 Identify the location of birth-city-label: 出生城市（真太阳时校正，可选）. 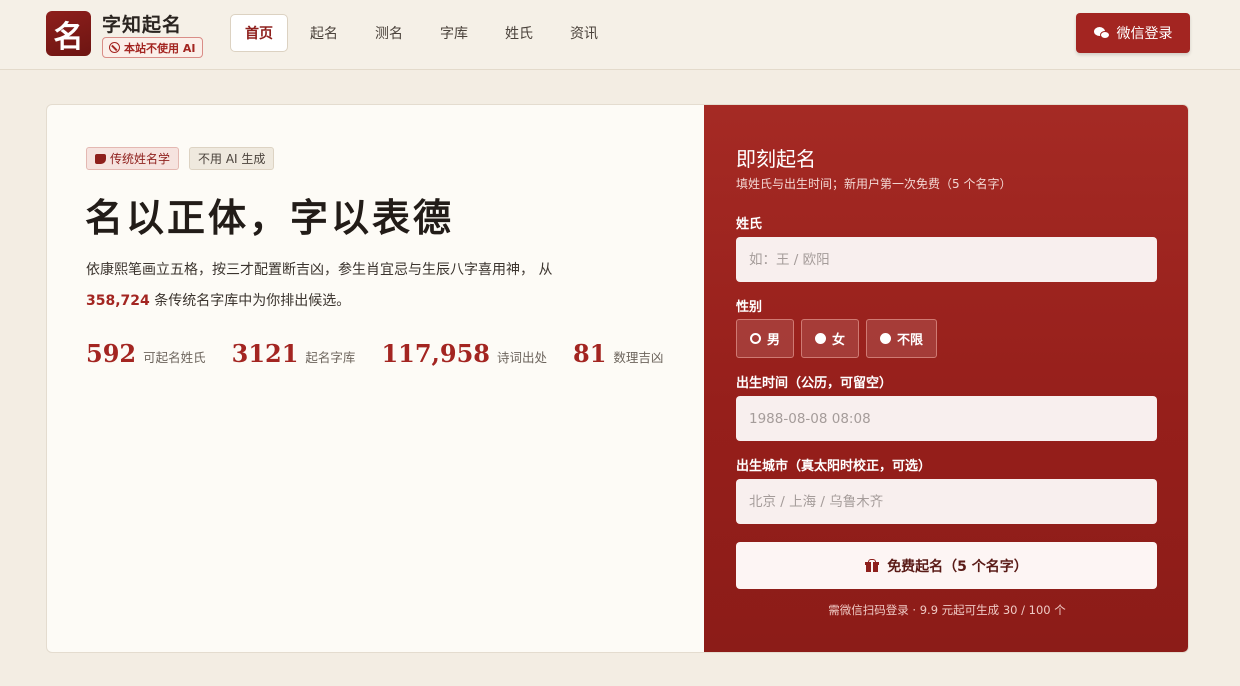
(834, 466).